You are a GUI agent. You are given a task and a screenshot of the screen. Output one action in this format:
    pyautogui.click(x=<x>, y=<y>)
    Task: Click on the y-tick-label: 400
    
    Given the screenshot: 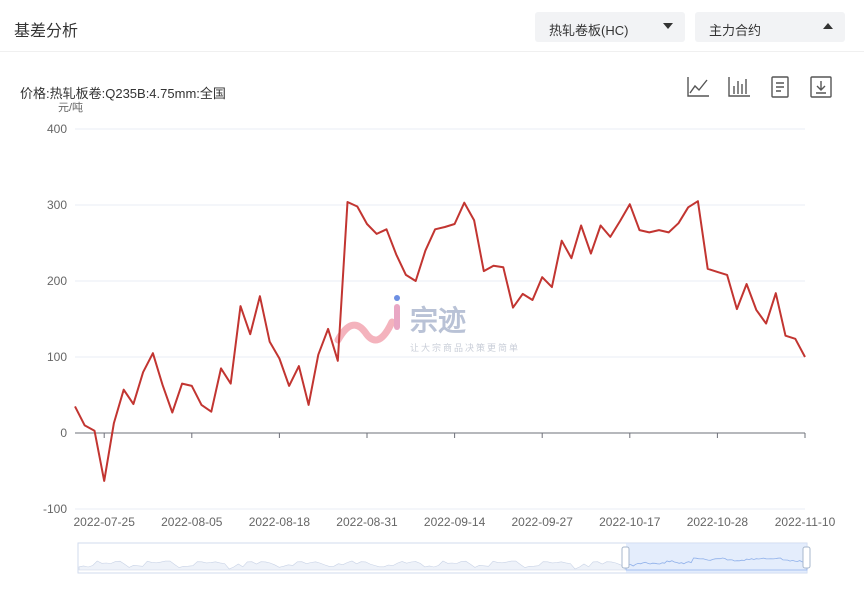 What is the action you would take?
    pyautogui.click(x=57, y=129)
    